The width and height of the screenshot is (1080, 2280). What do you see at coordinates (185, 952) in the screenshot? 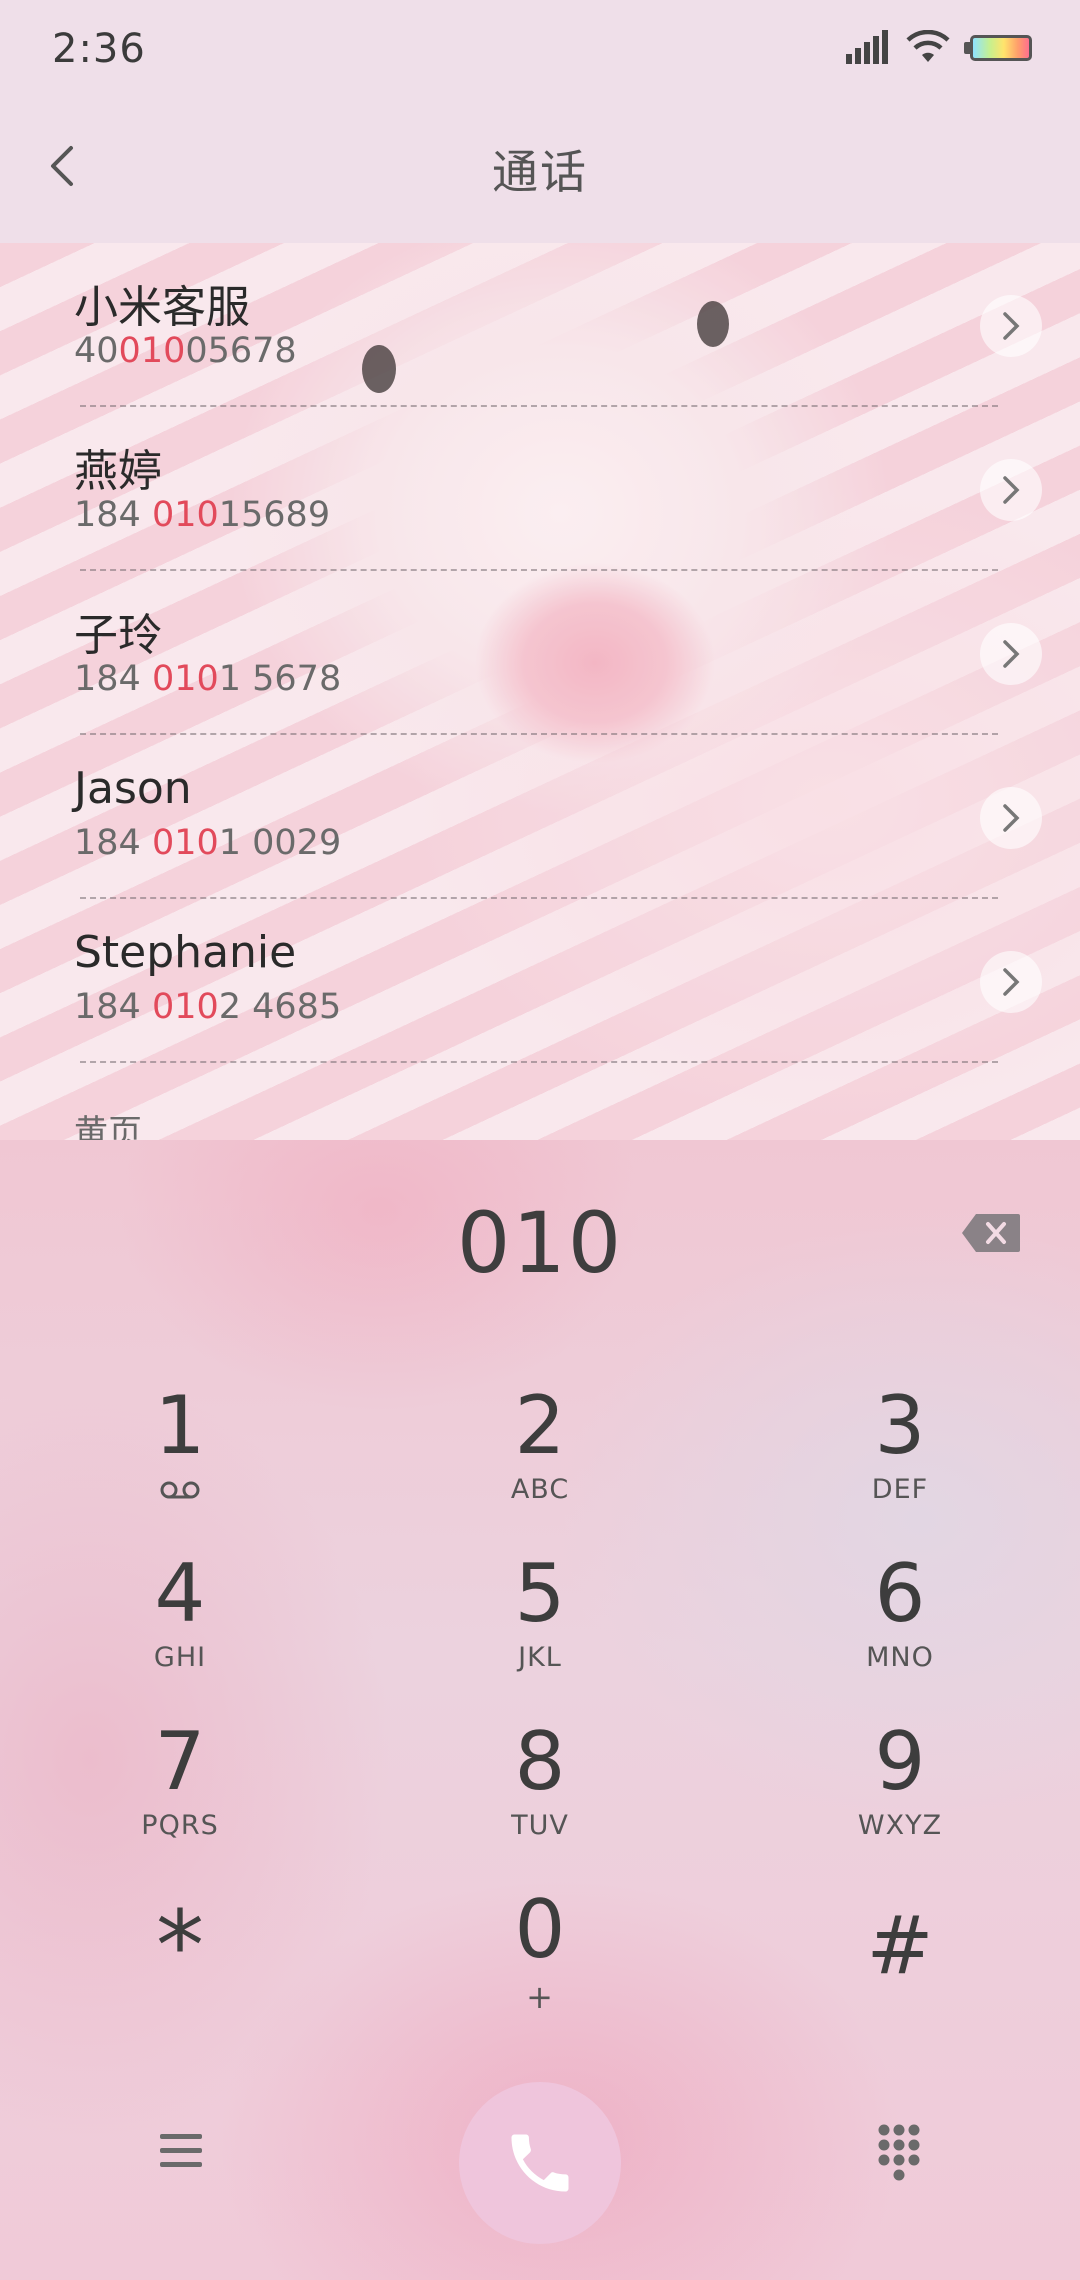
I see `contact-name: Stephanie` at bounding box center [185, 952].